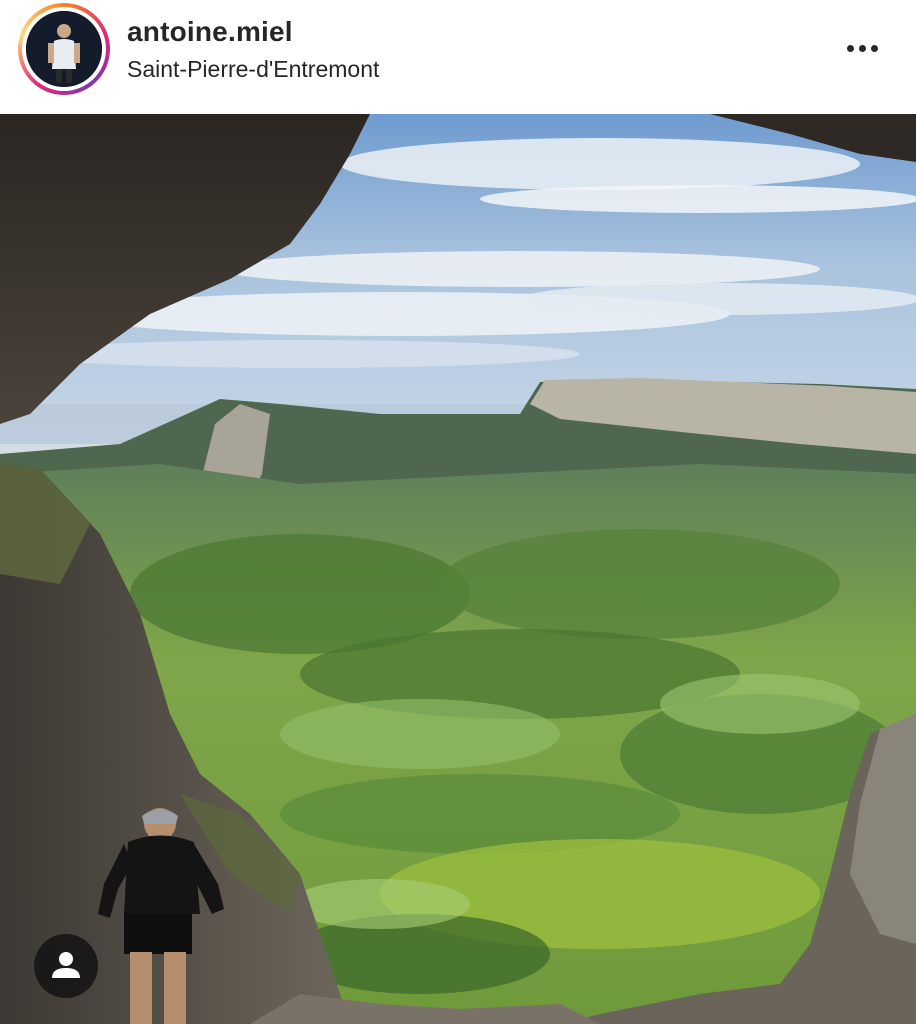  I want to click on avatar-image, so click(64, 49).